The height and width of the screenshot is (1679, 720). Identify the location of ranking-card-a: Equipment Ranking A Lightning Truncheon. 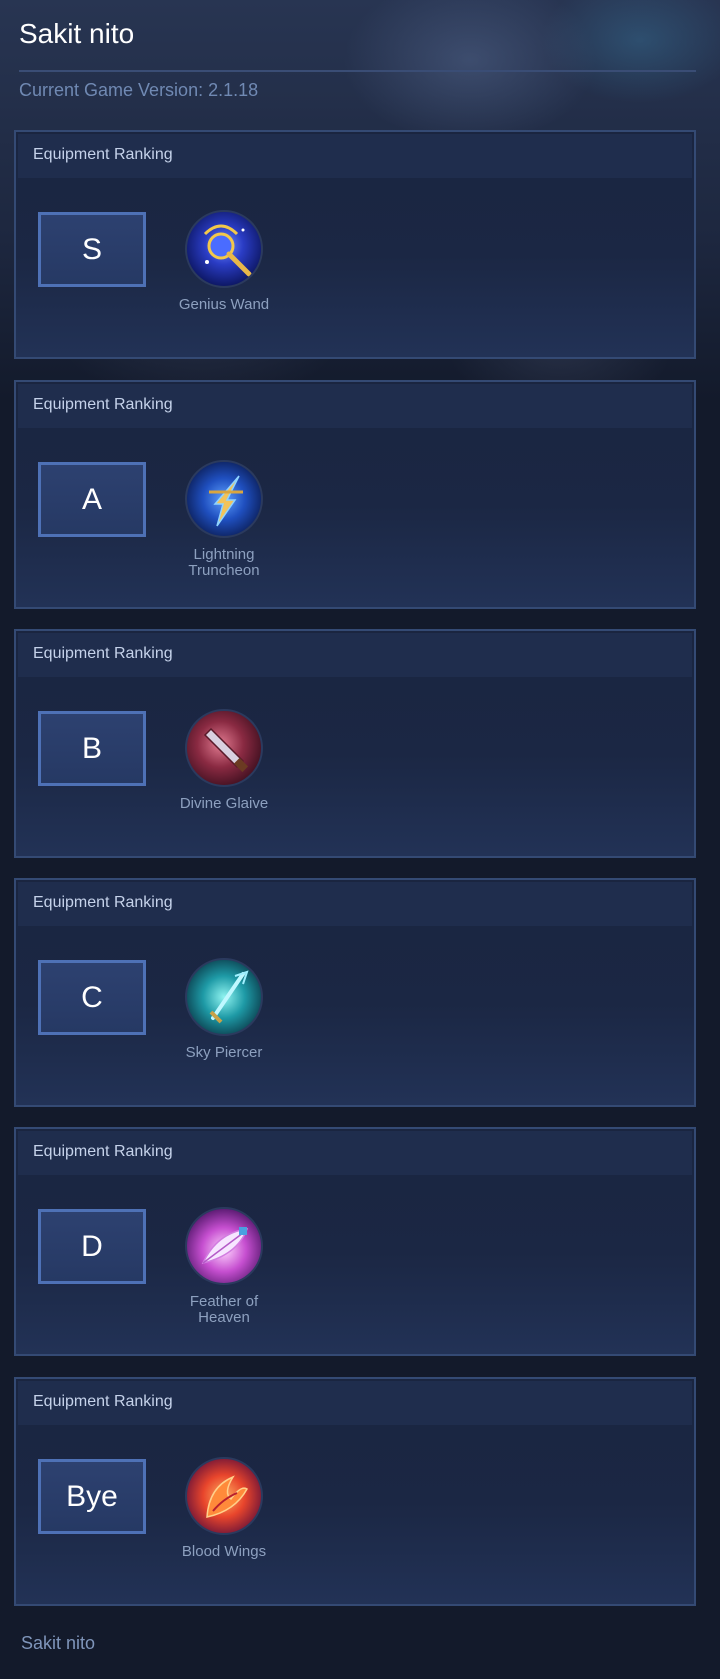
(355, 494).